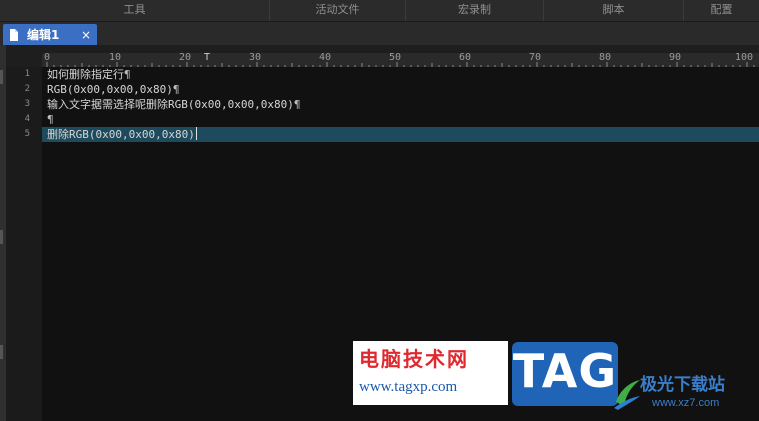 Image resolution: width=759 pixels, height=421 pixels. Describe the element at coordinates (414, 359) in the screenshot. I see `watermark-title: 电脑技术网` at that location.